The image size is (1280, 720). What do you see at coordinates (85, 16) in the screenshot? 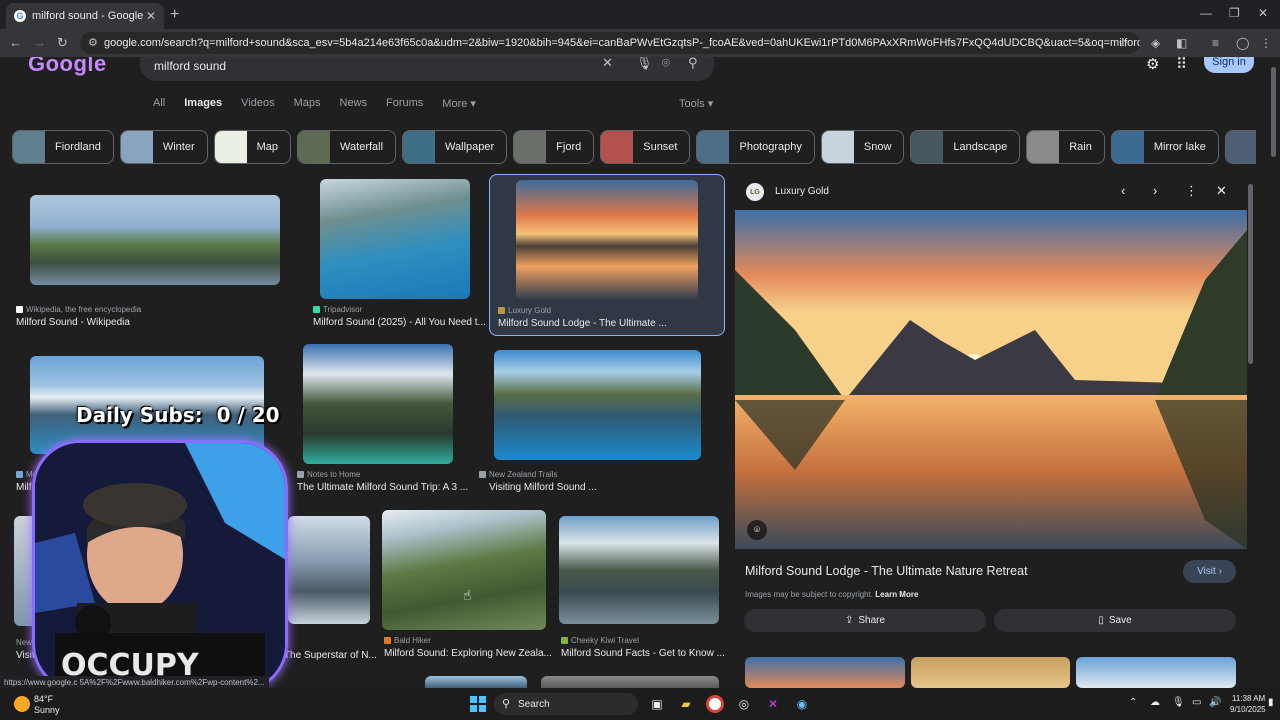
I see `browser-tab: G milford sound - Google Search ✕` at bounding box center [85, 16].